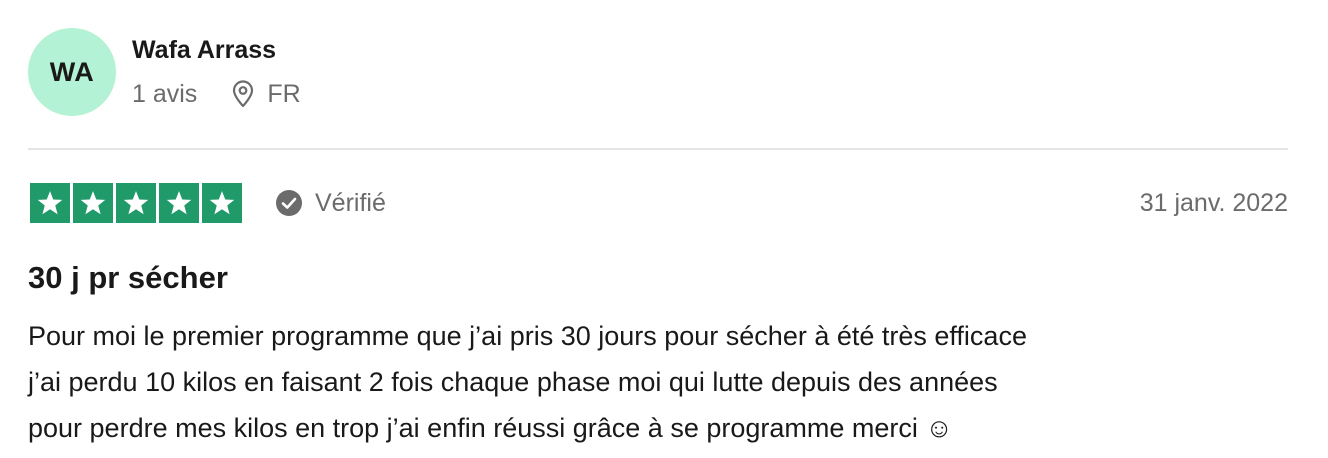  I want to click on avatar: WA, so click(72, 72).